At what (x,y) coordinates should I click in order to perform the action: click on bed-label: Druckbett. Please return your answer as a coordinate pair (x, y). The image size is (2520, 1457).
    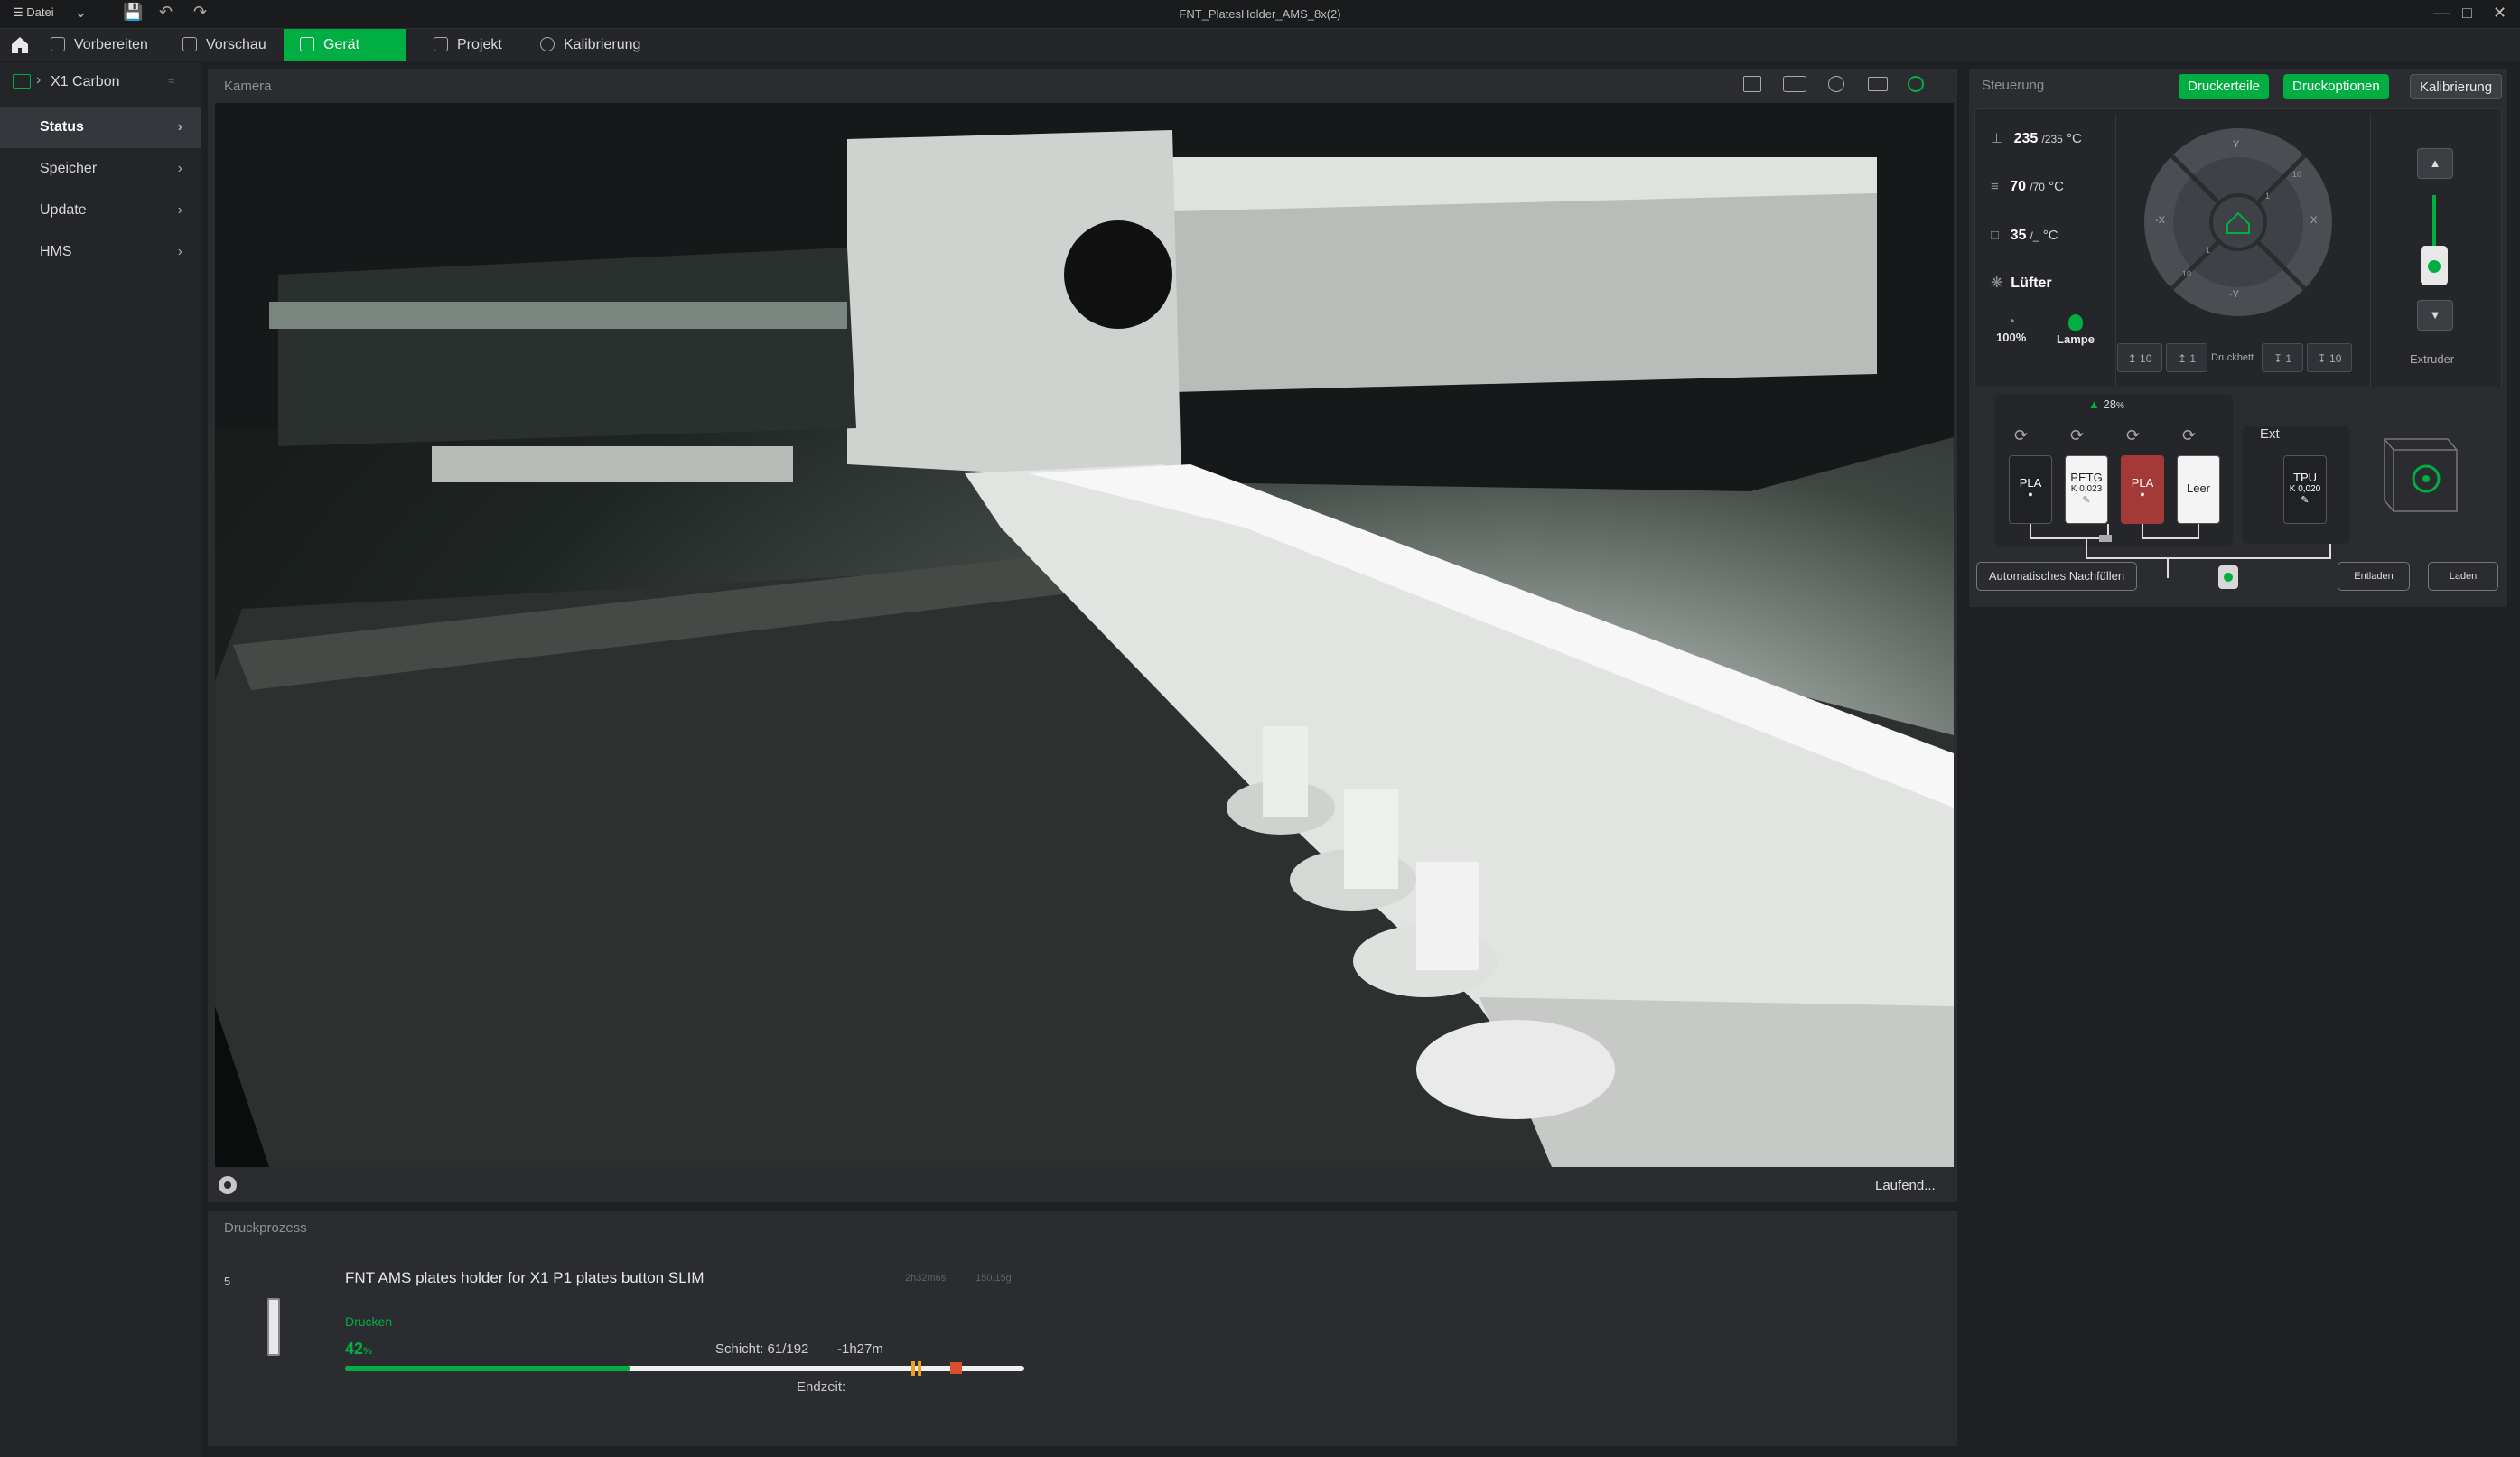
    Looking at the image, I should click on (2233, 358).